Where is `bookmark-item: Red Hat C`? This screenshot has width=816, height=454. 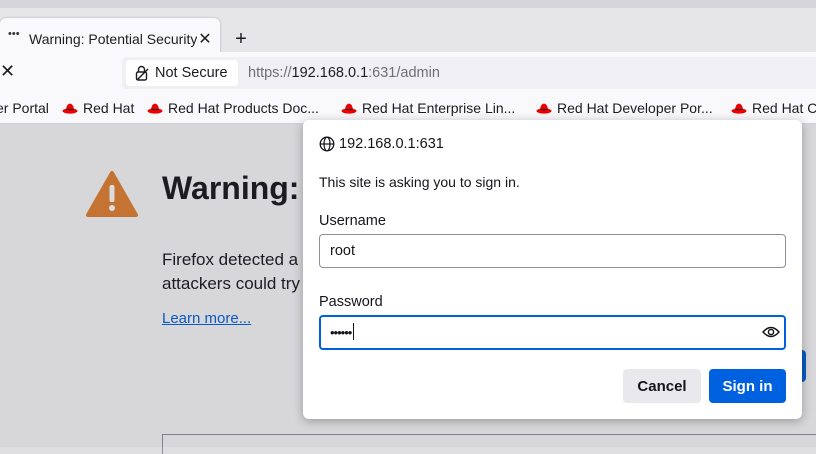
bookmark-item: Red Hat C is located at coordinates (773, 108).